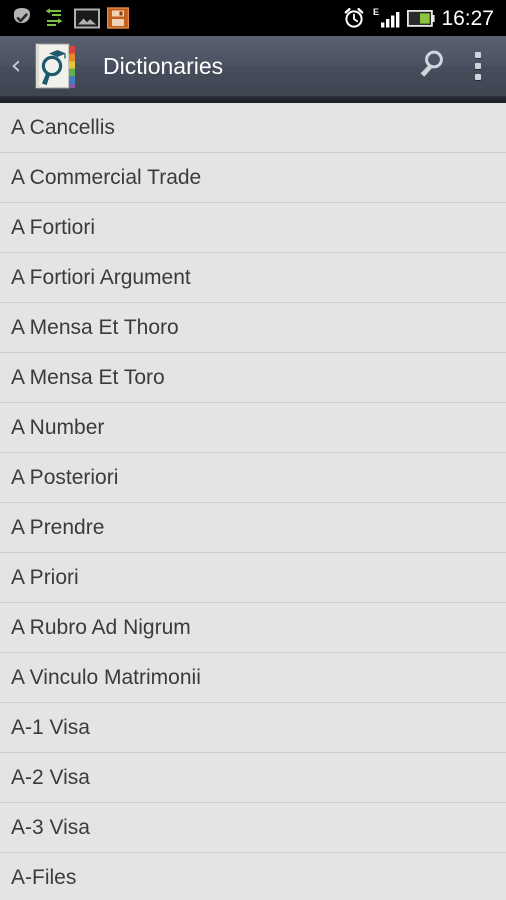 This screenshot has height=900, width=506. I want to click on list-item: A Commercial Trade, so click(253, 178).